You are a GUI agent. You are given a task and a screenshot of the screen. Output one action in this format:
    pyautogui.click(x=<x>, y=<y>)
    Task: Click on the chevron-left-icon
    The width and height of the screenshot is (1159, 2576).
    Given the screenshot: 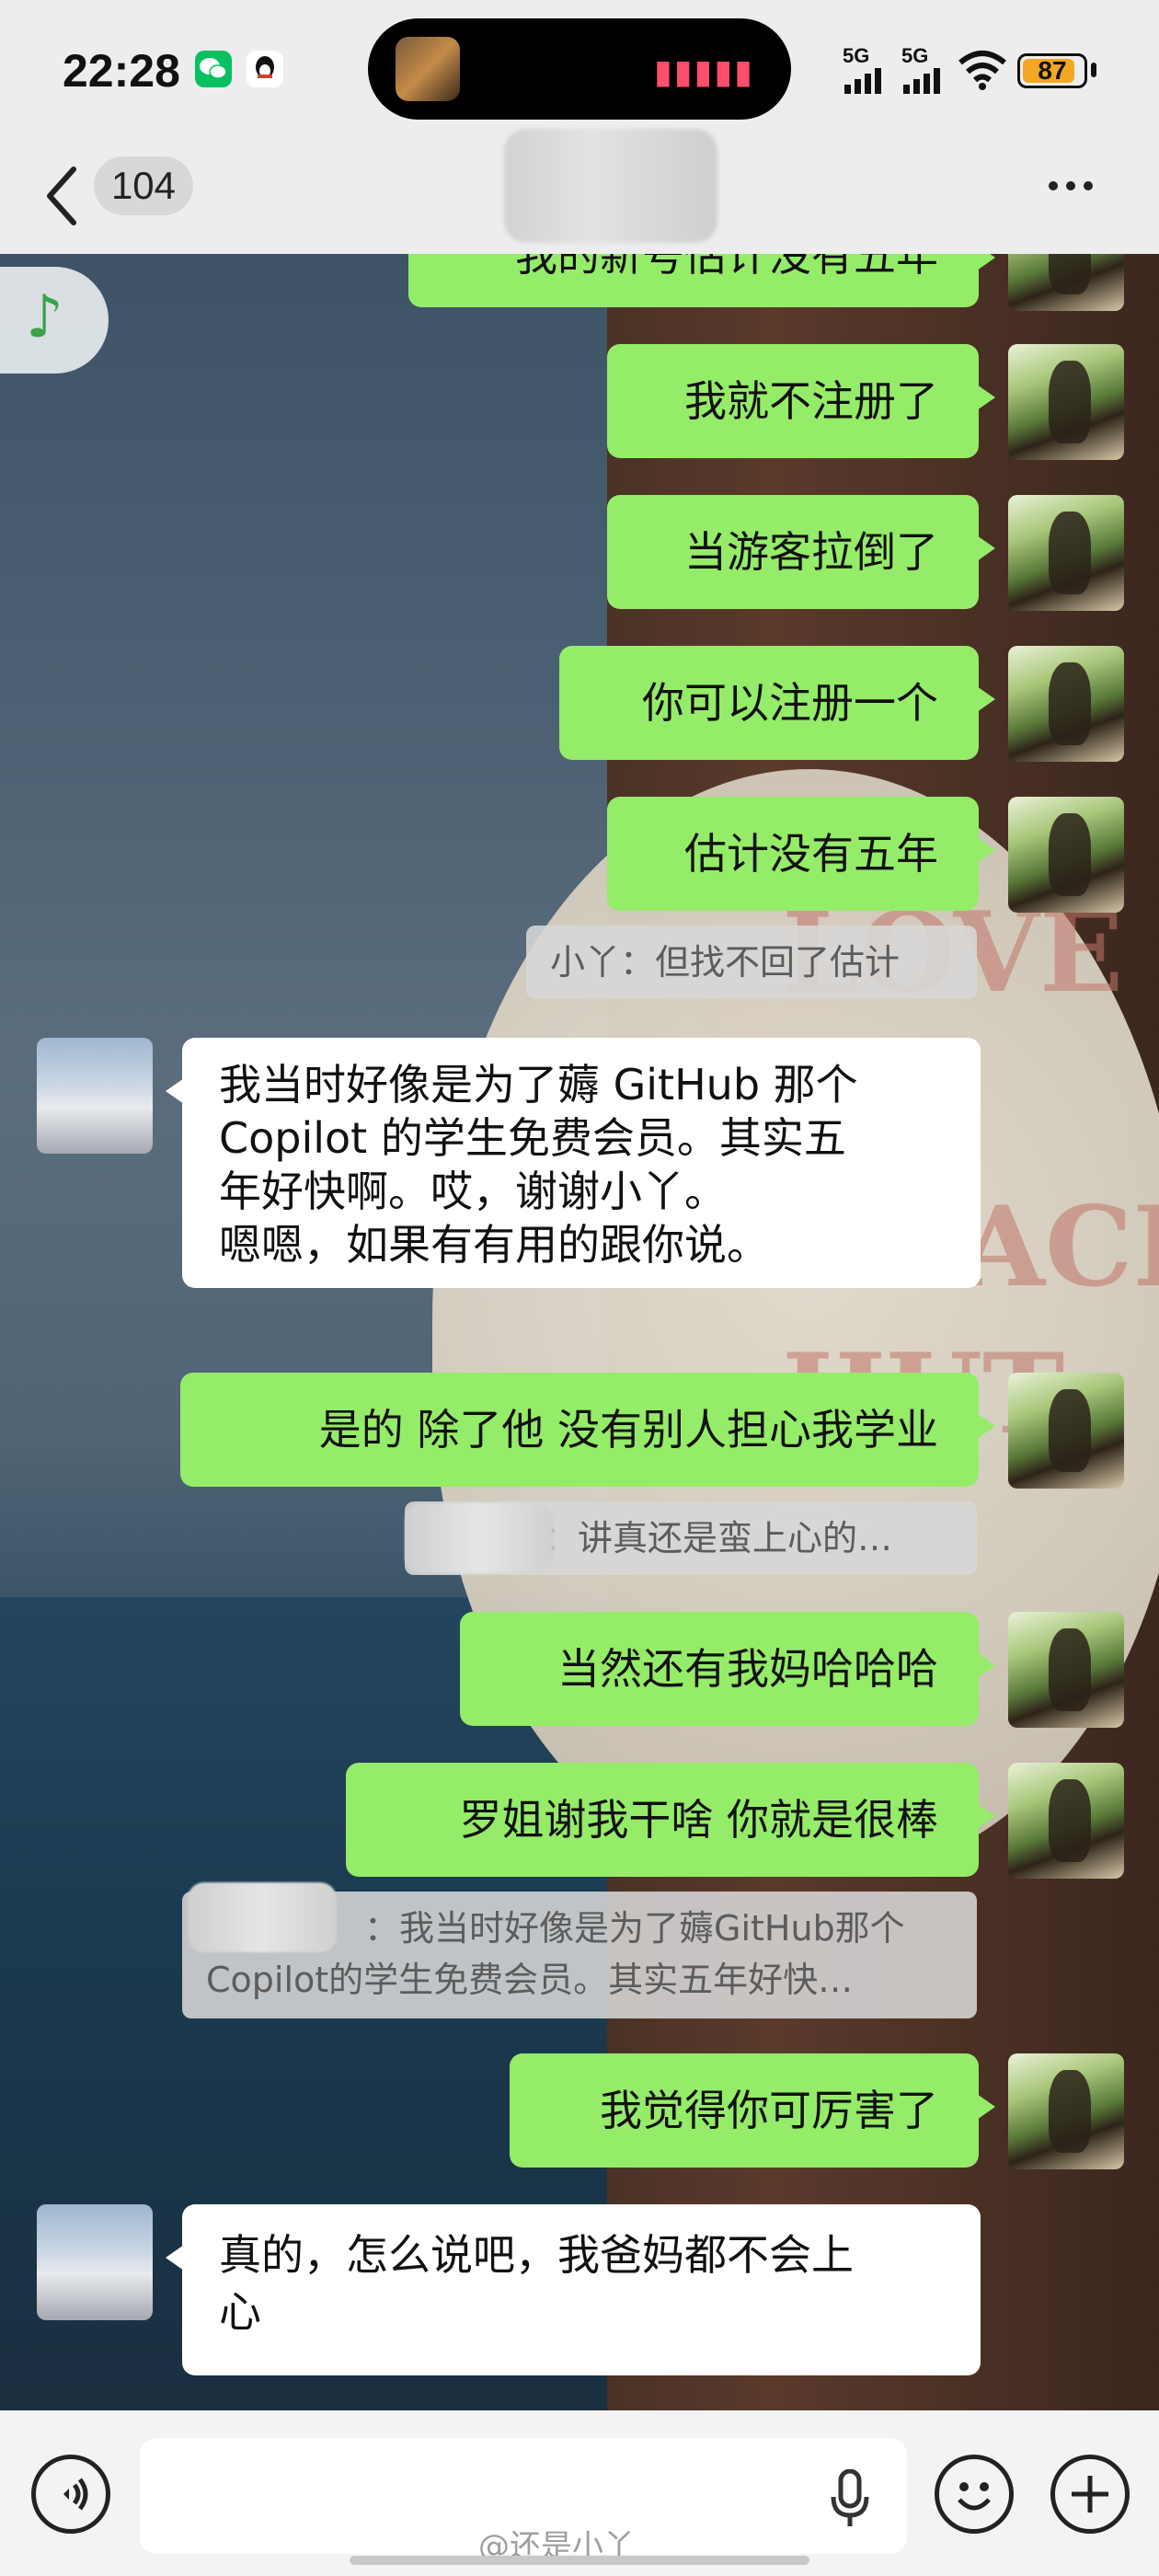 What is the action you would take?
    pyautogui.click(x=62, y=196)
    